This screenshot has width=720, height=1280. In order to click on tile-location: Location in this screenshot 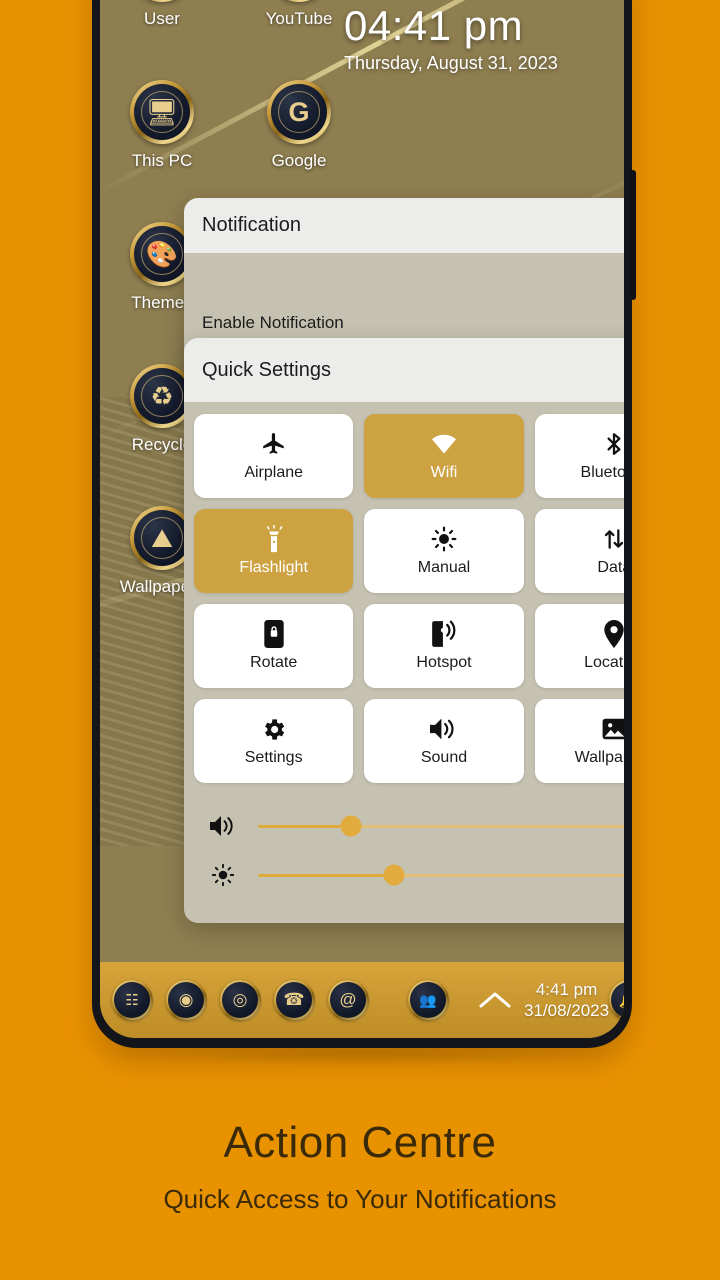, I will do `click(579, 646)`.